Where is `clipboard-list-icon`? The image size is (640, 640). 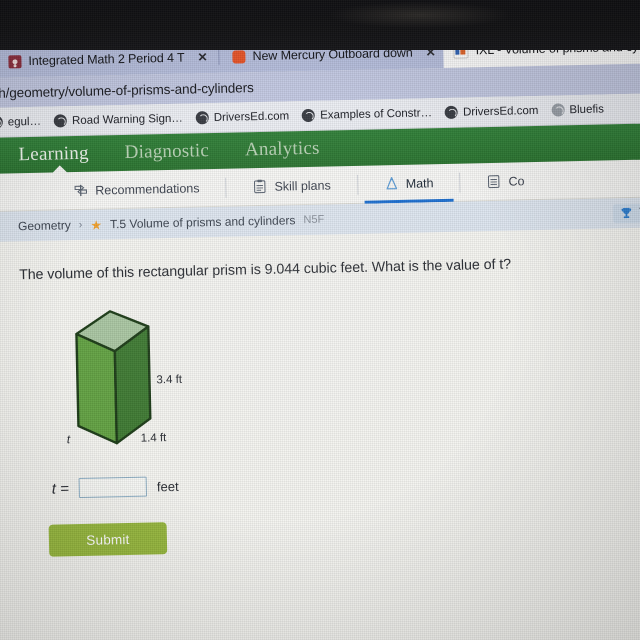 clipboard-list-icon is located at coordinates (260, 186).